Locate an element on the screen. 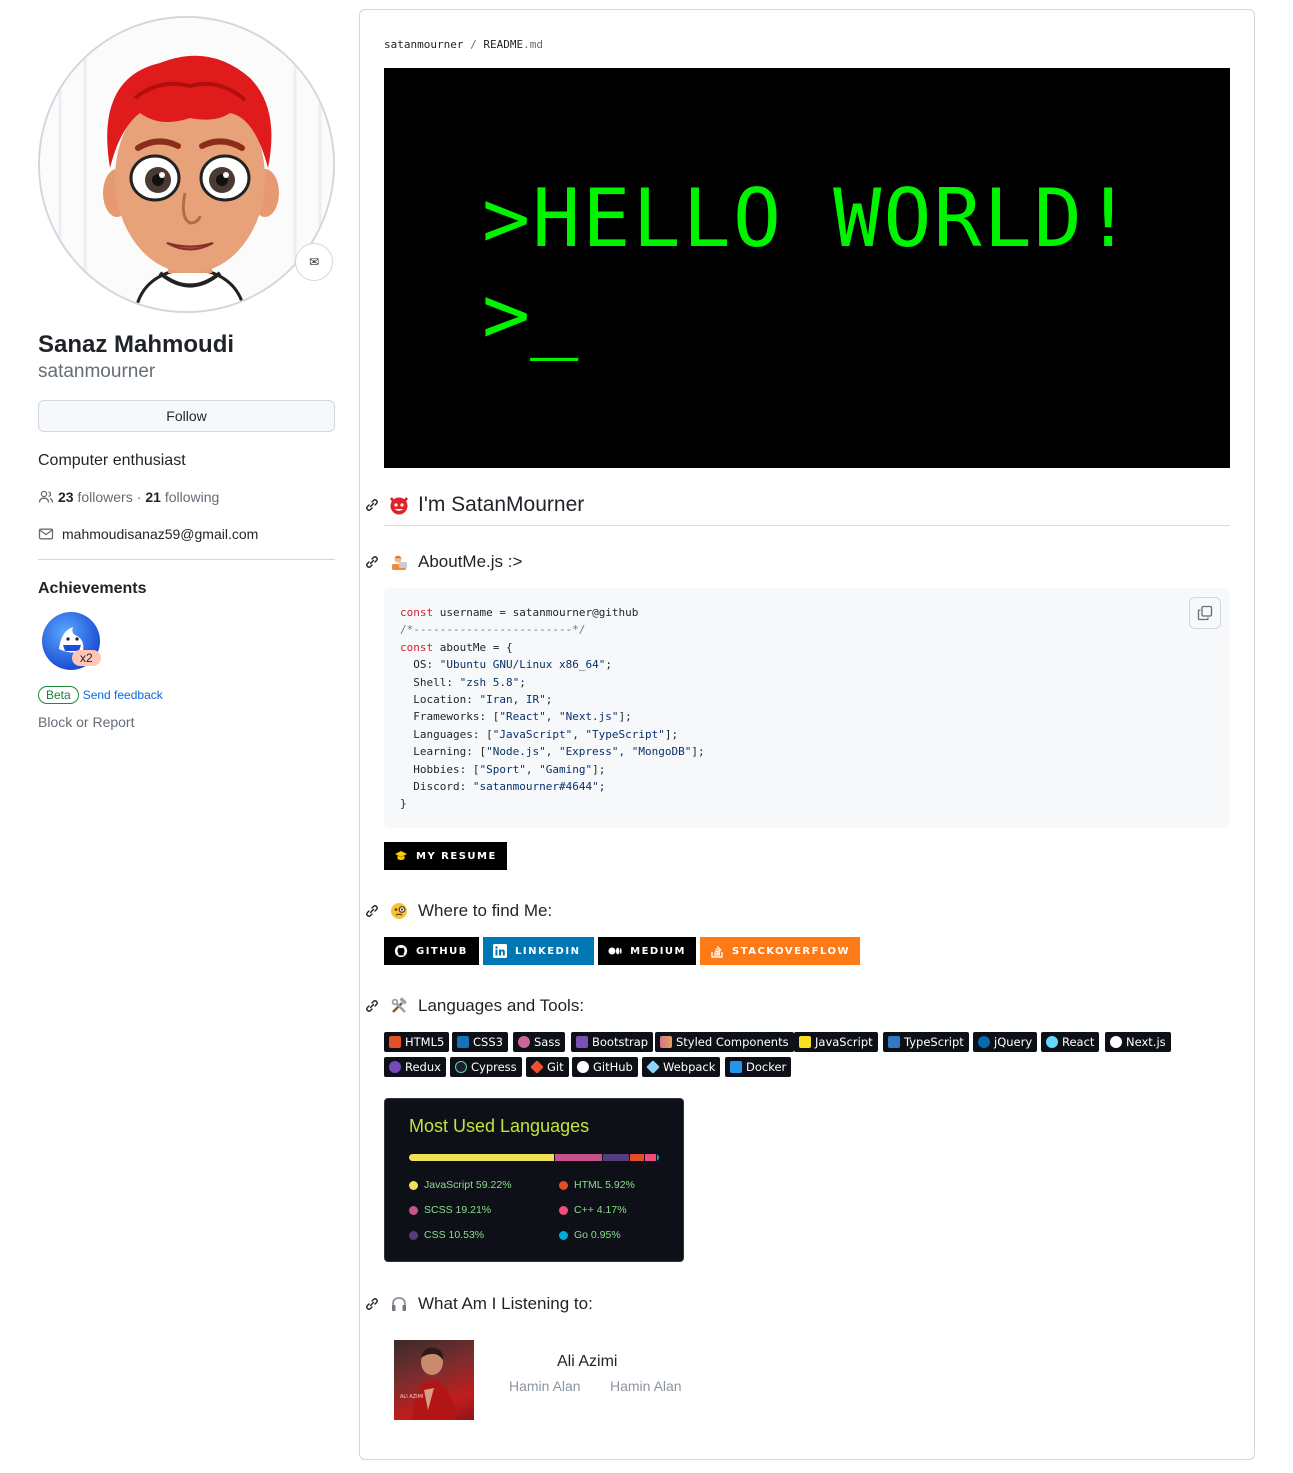 This screenshot has width=1293, height=1473. beta-feedback-row: Beta Send feedback is located at coordinates (186, 695).